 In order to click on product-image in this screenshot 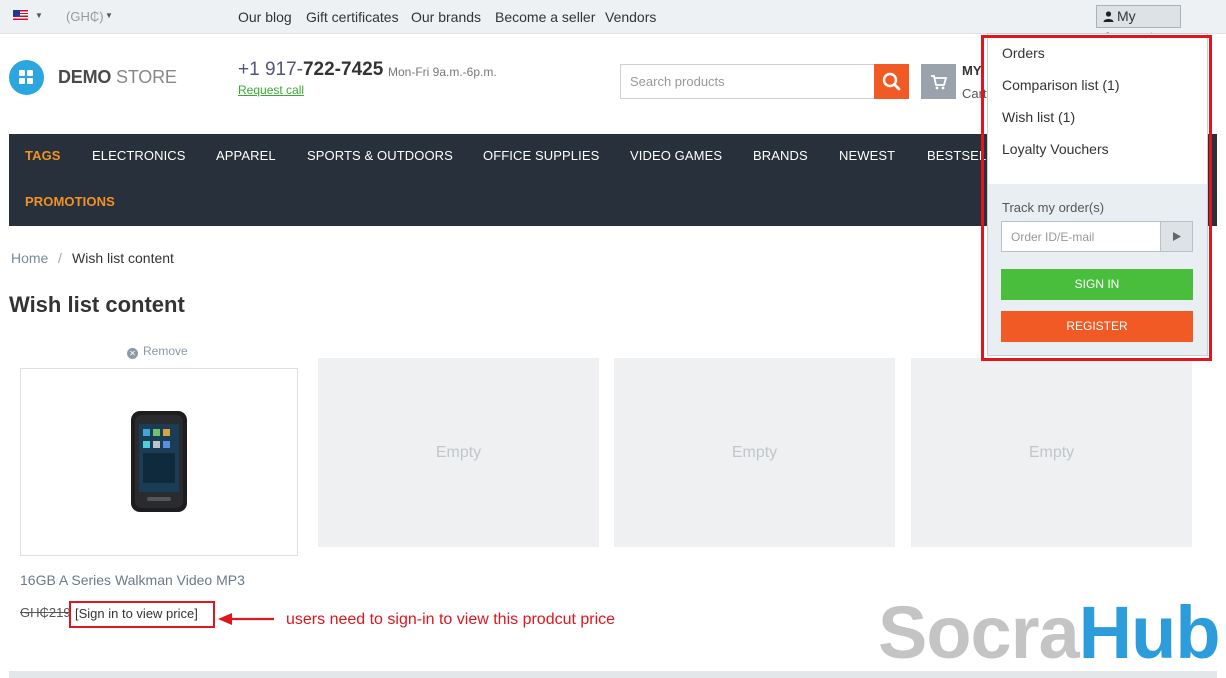, I will do `click(159, 462)`.